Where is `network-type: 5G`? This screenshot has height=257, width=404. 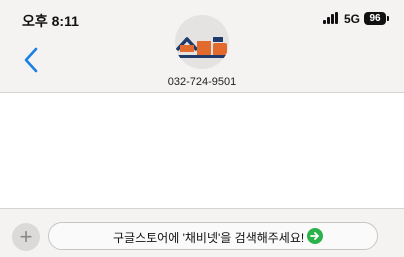
network-type: 5G is located at coordinates (352, 19).